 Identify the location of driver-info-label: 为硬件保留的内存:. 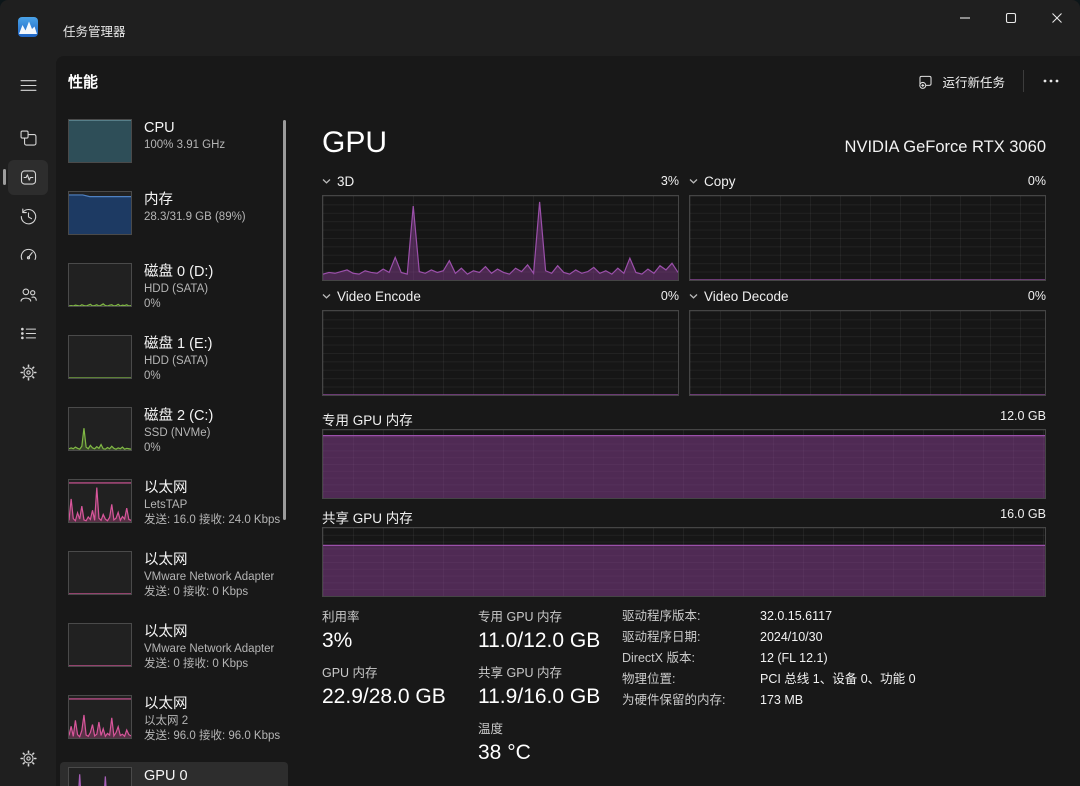
(674, 700).